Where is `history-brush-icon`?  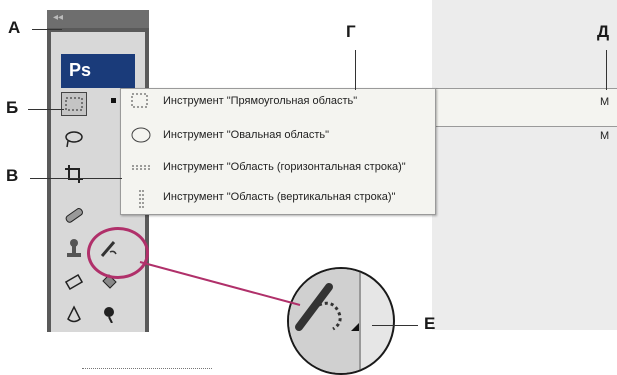 history-brush-icon is located at coordinates (327, 307).